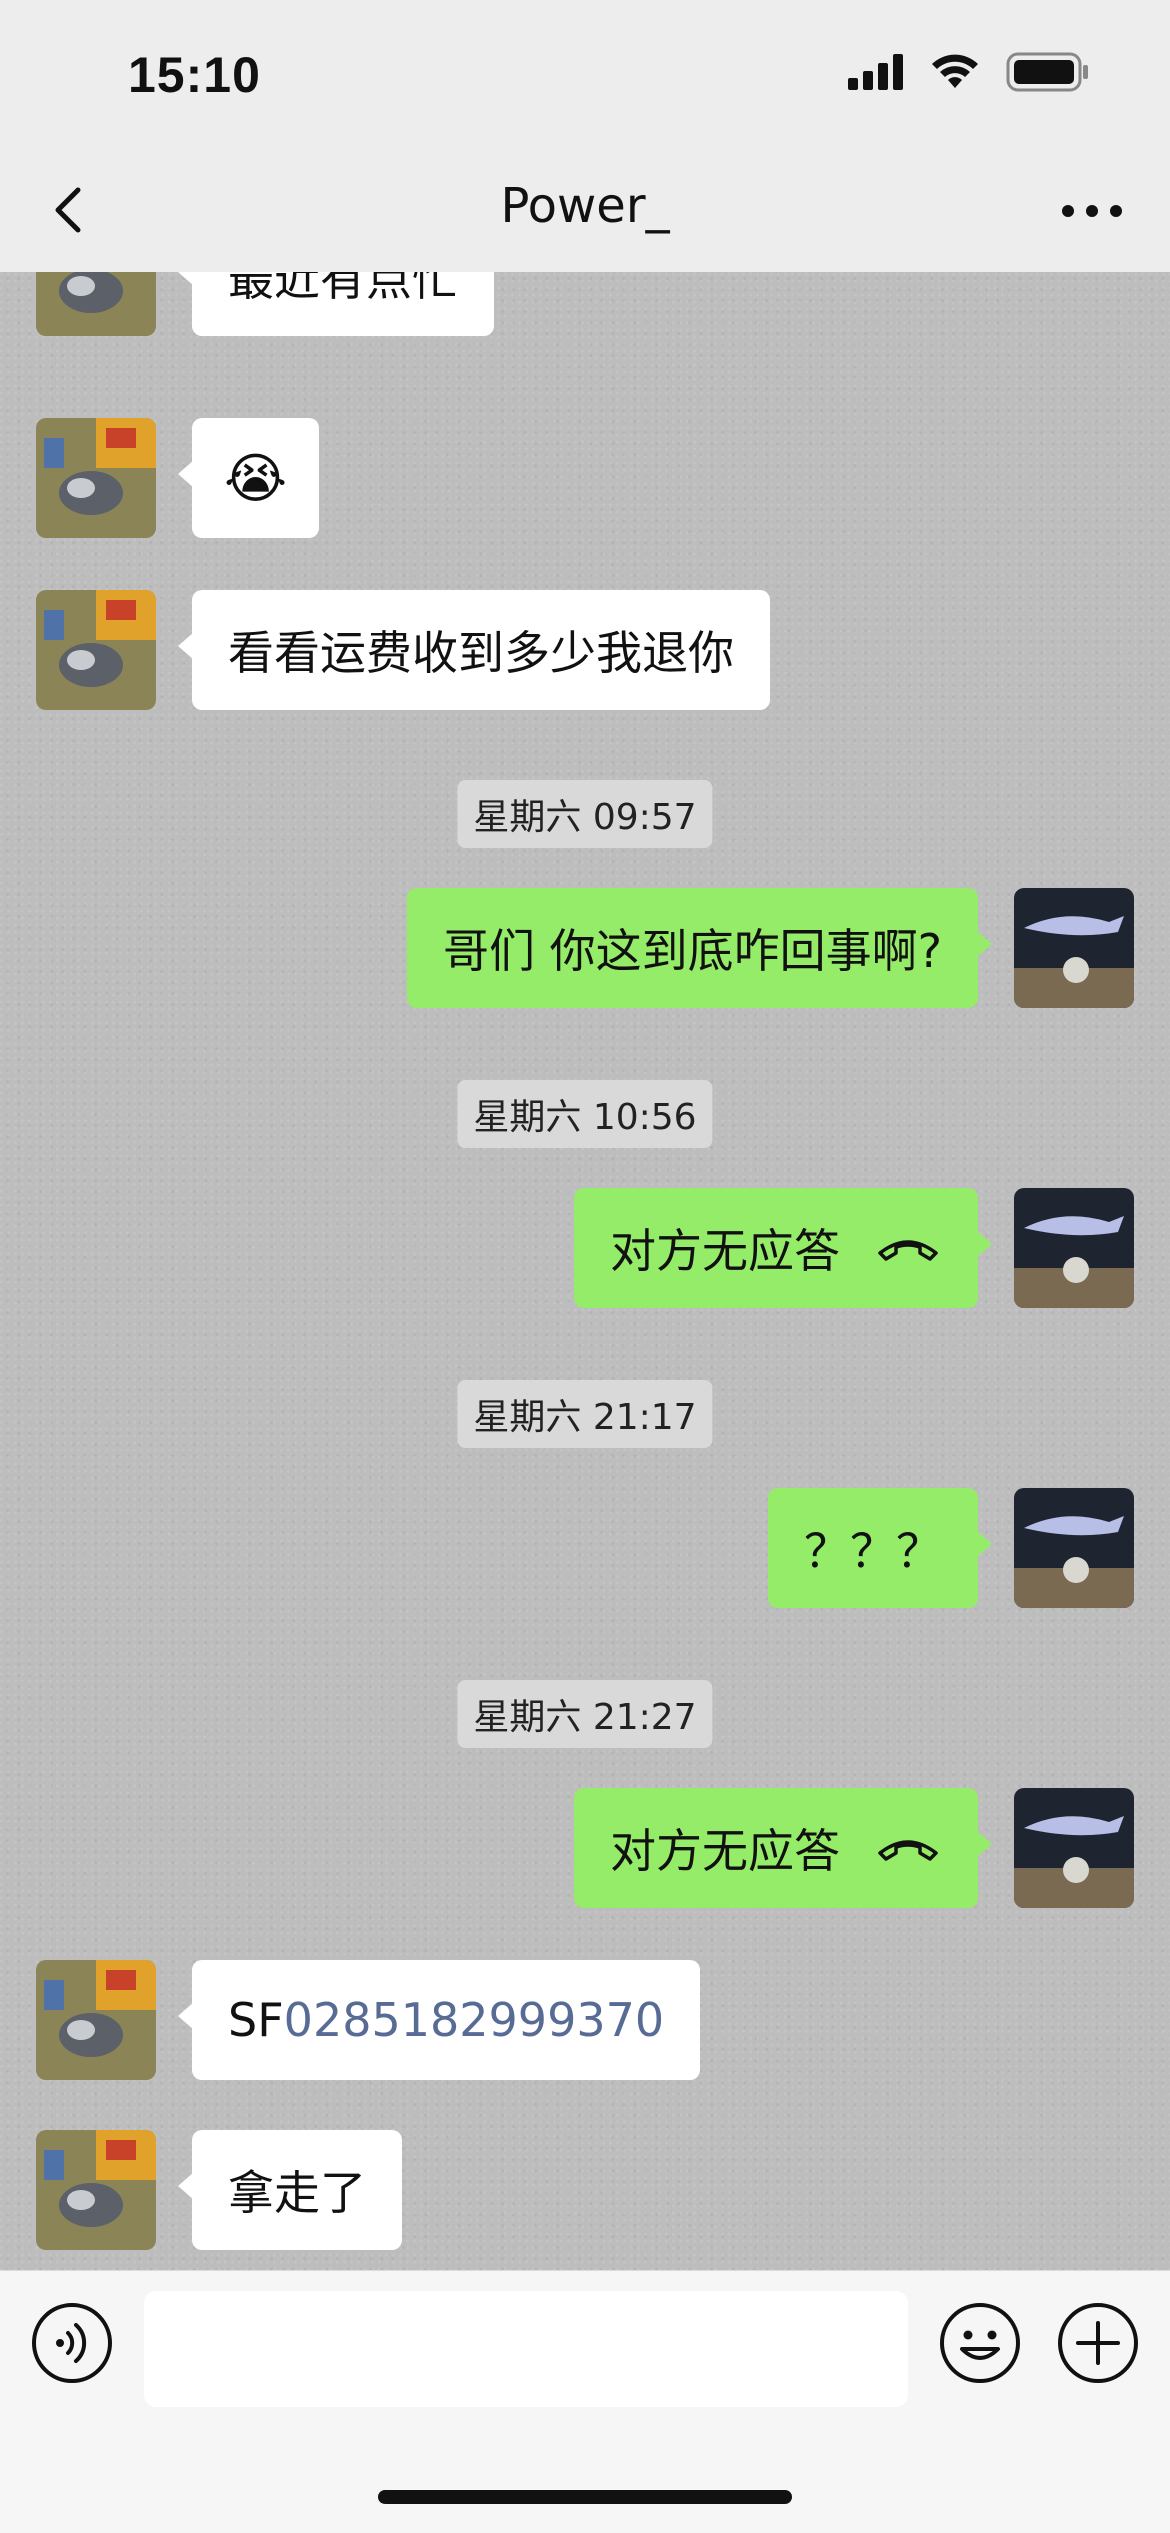 Image resolution: width=1170 pixels, height=2533 pixels. What do you see at coordinates (585, 75) in the screenshot?
I see `status-bar: 15:10` at bounding box center [585, 75].